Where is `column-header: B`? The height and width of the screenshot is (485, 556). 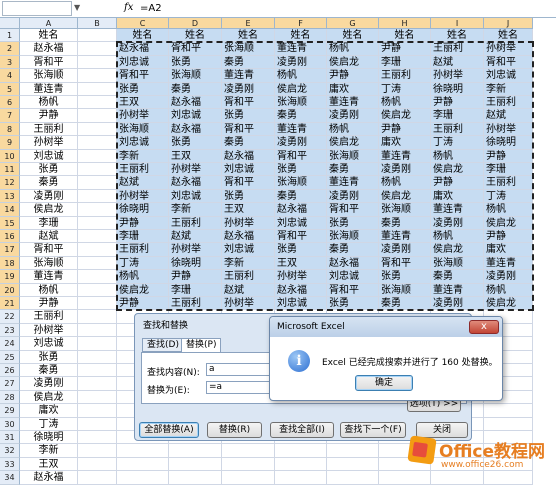
column-header: B is located at coordinates (97, 23).